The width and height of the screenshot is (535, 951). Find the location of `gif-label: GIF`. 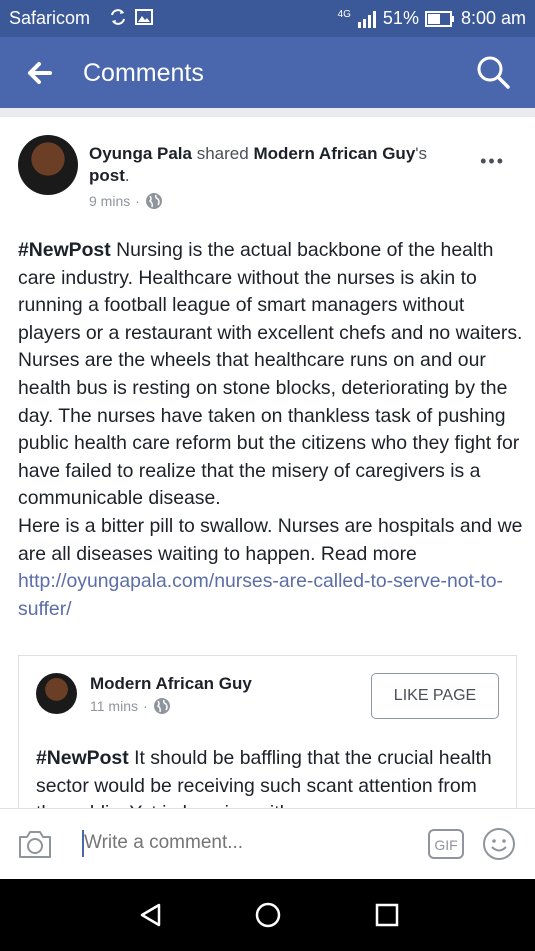

gif-label: GIF is located at coordinates (445, 845).